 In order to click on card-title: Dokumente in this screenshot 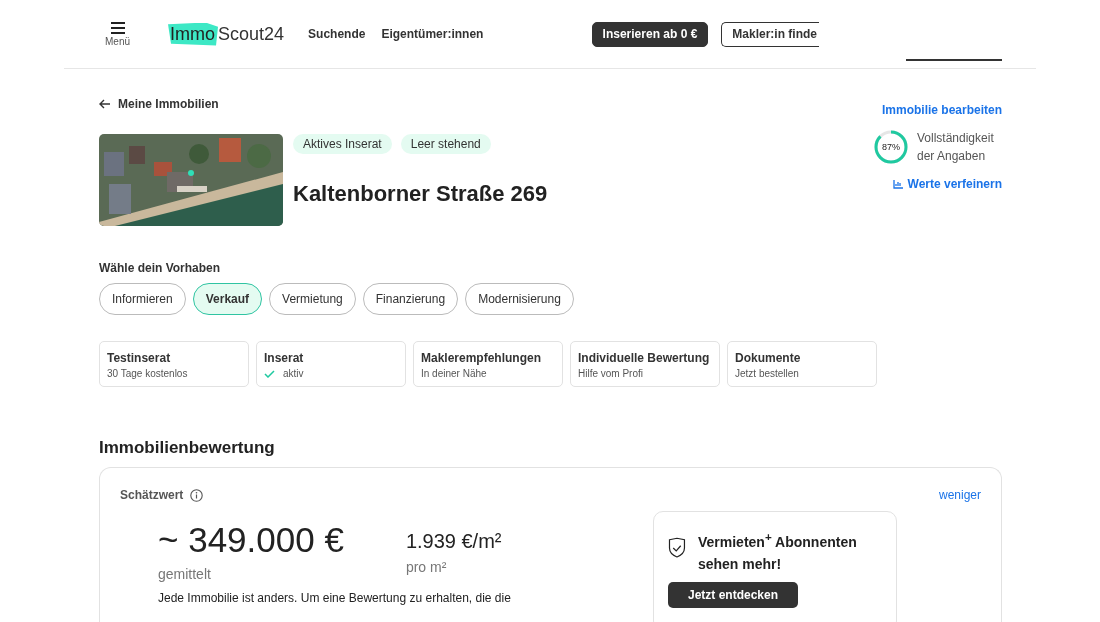, I will do `click(768, 358)`.